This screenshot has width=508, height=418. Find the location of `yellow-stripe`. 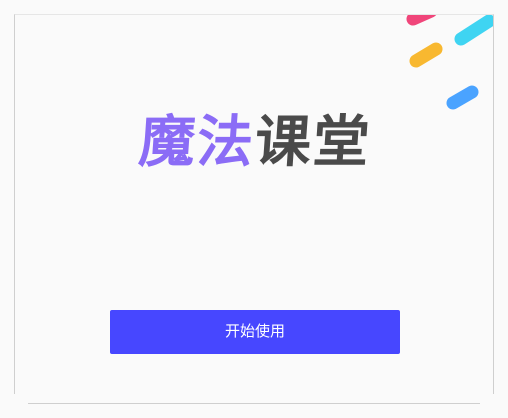

yellow-stripe is located at coordinates (426, 55).